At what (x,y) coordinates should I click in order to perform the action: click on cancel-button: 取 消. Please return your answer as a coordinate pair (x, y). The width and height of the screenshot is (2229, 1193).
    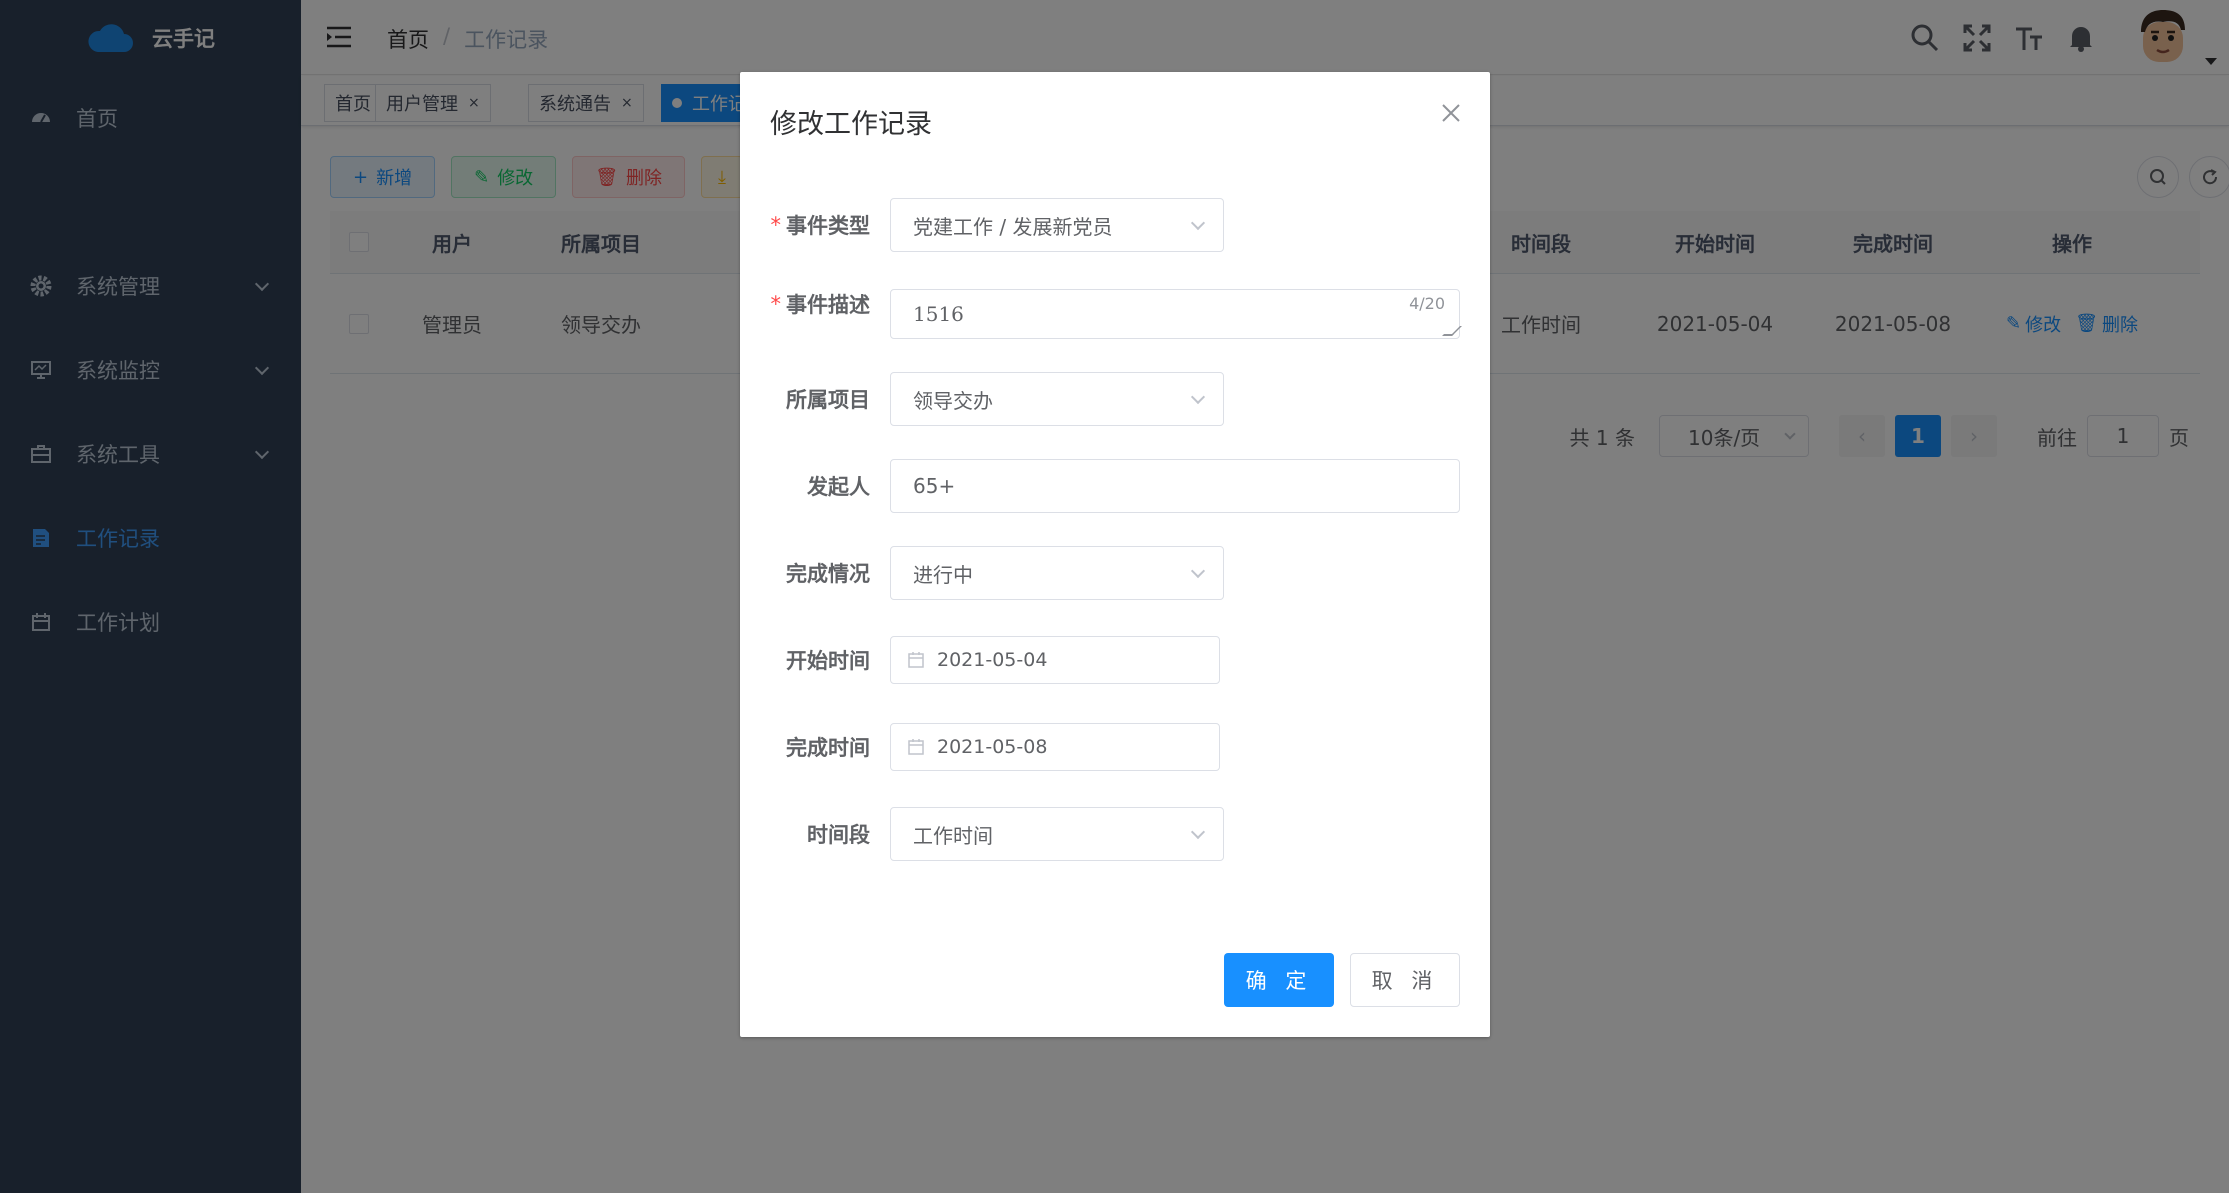
    Looking at the image, I should click on (1405, 980).